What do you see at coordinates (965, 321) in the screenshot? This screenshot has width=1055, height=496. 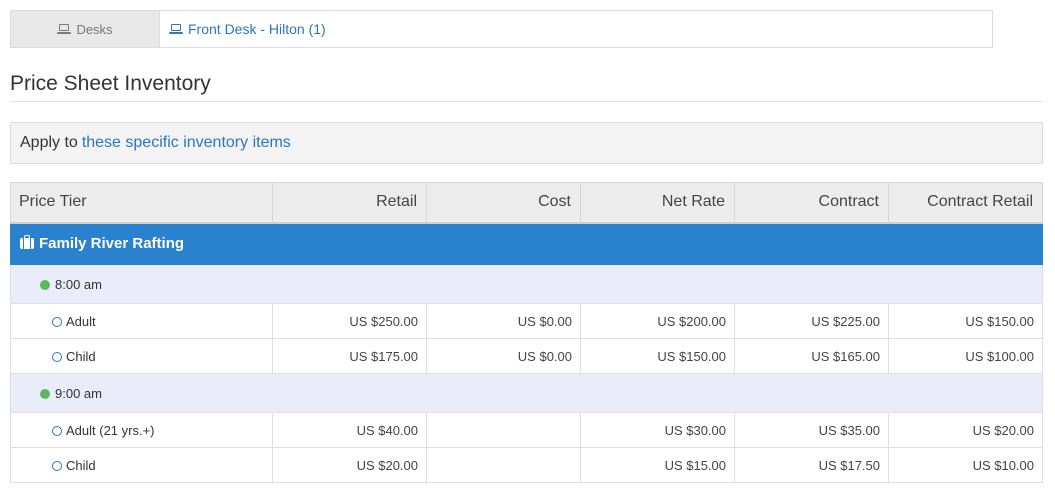 I see `contract-retail-cell: US $150.00` at bounding box center [965, 321].